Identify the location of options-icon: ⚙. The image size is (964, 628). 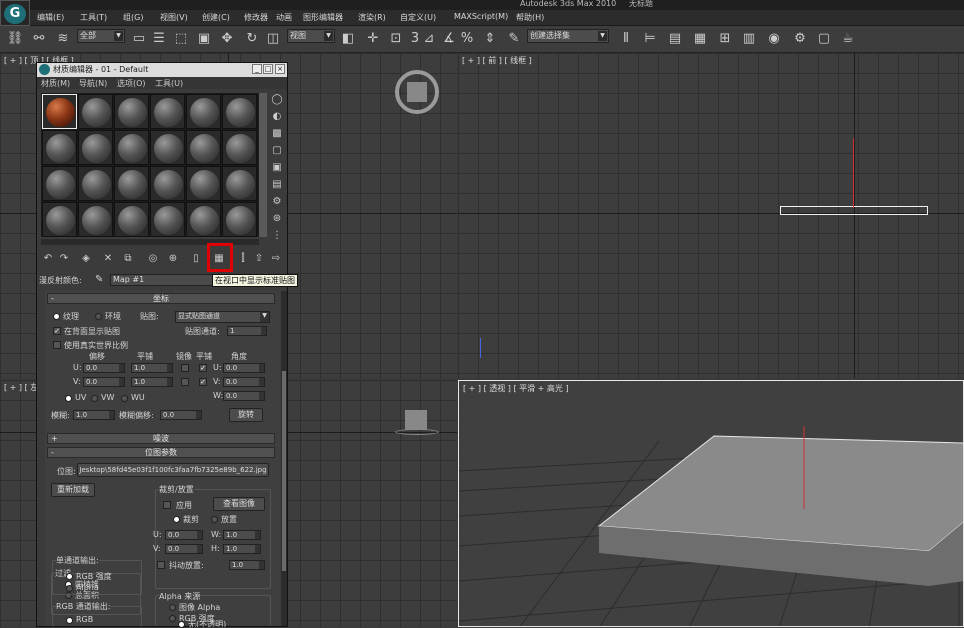
(277, 202).